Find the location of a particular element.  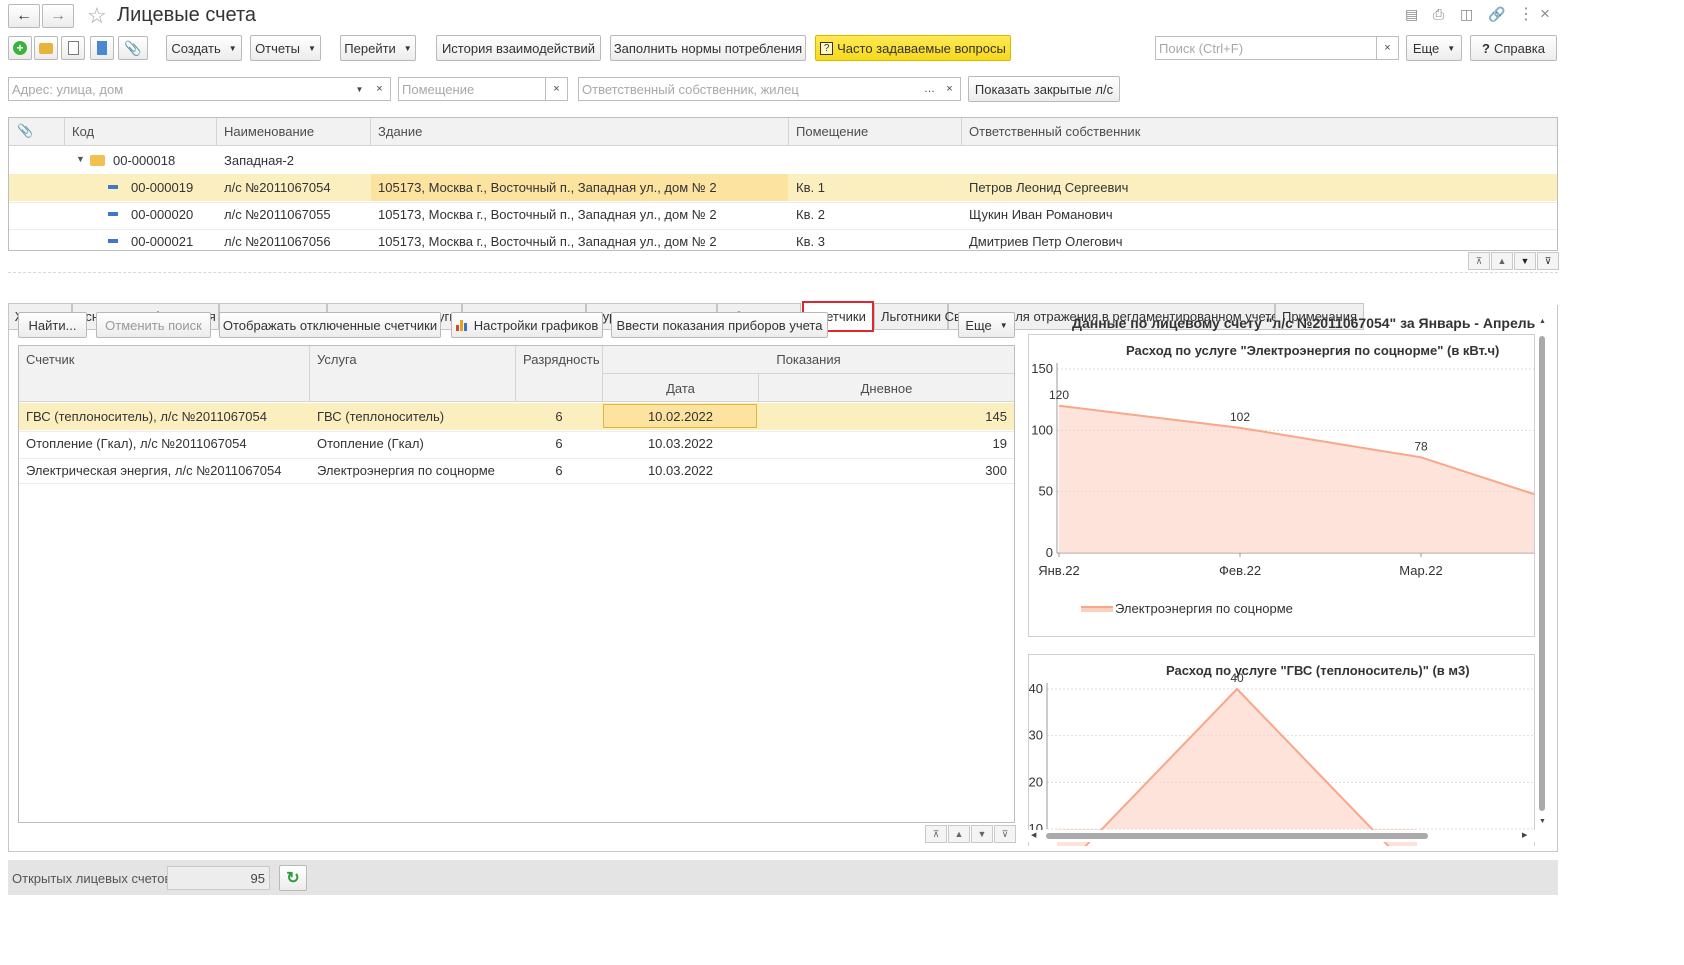

address-filter-input: Адрес: улица, дом is located at coordinates (179, 89).